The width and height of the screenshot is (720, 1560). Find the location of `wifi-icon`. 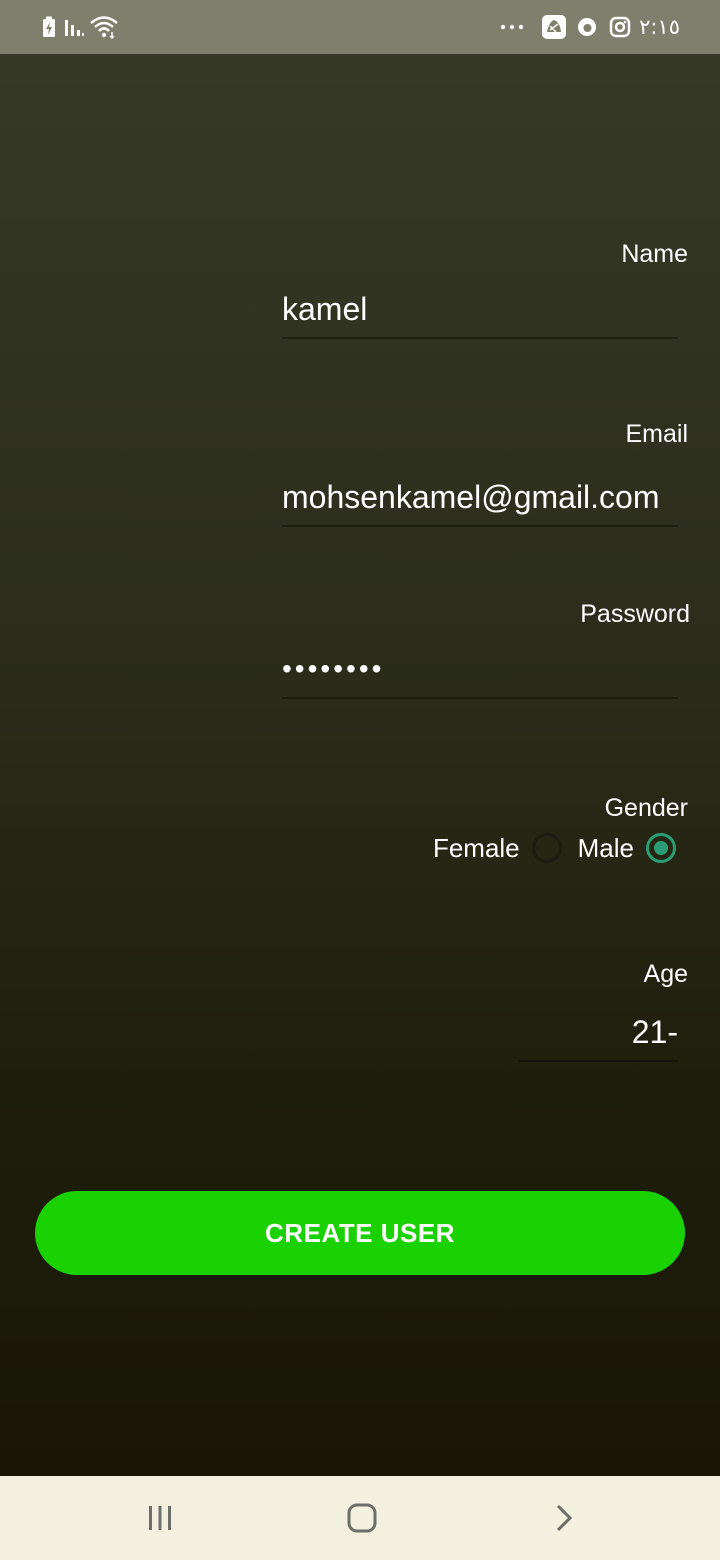

wifi-icon is located at coordinates (104, 27).